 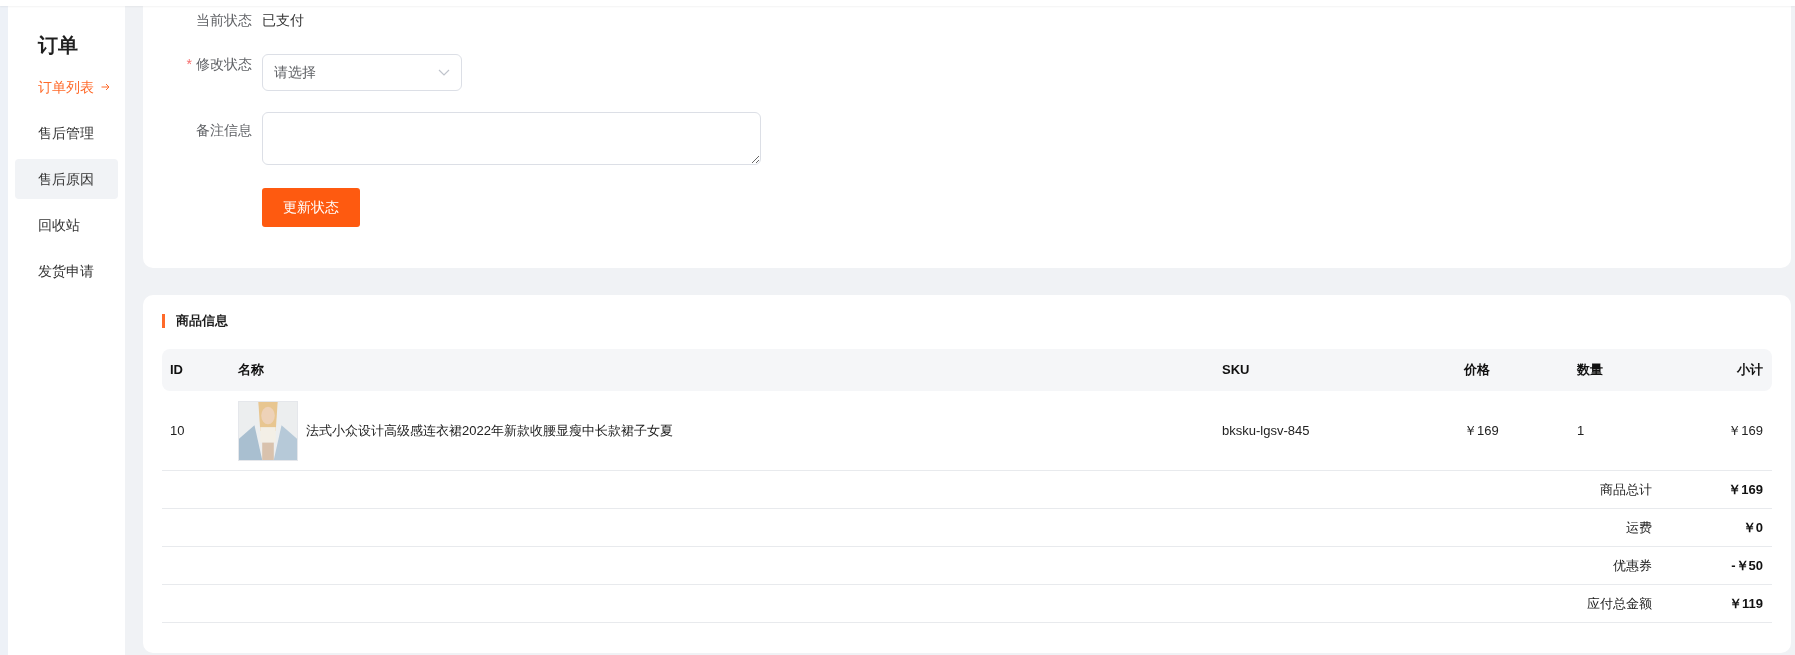 I want to click on required-mark: *, so click(x=189, y=64).